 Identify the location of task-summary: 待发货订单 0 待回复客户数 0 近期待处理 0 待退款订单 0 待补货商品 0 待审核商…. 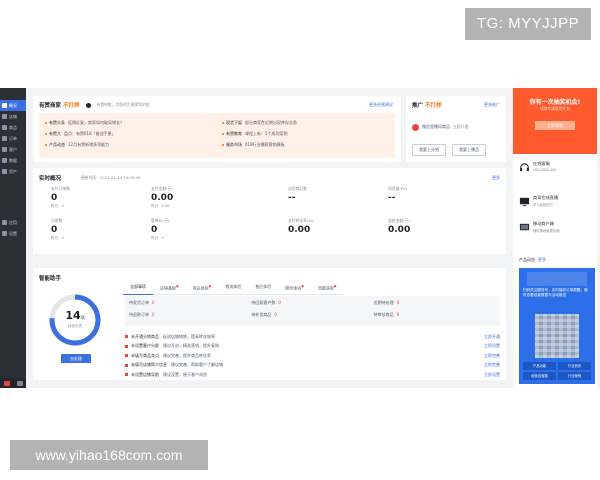
(312, 311).